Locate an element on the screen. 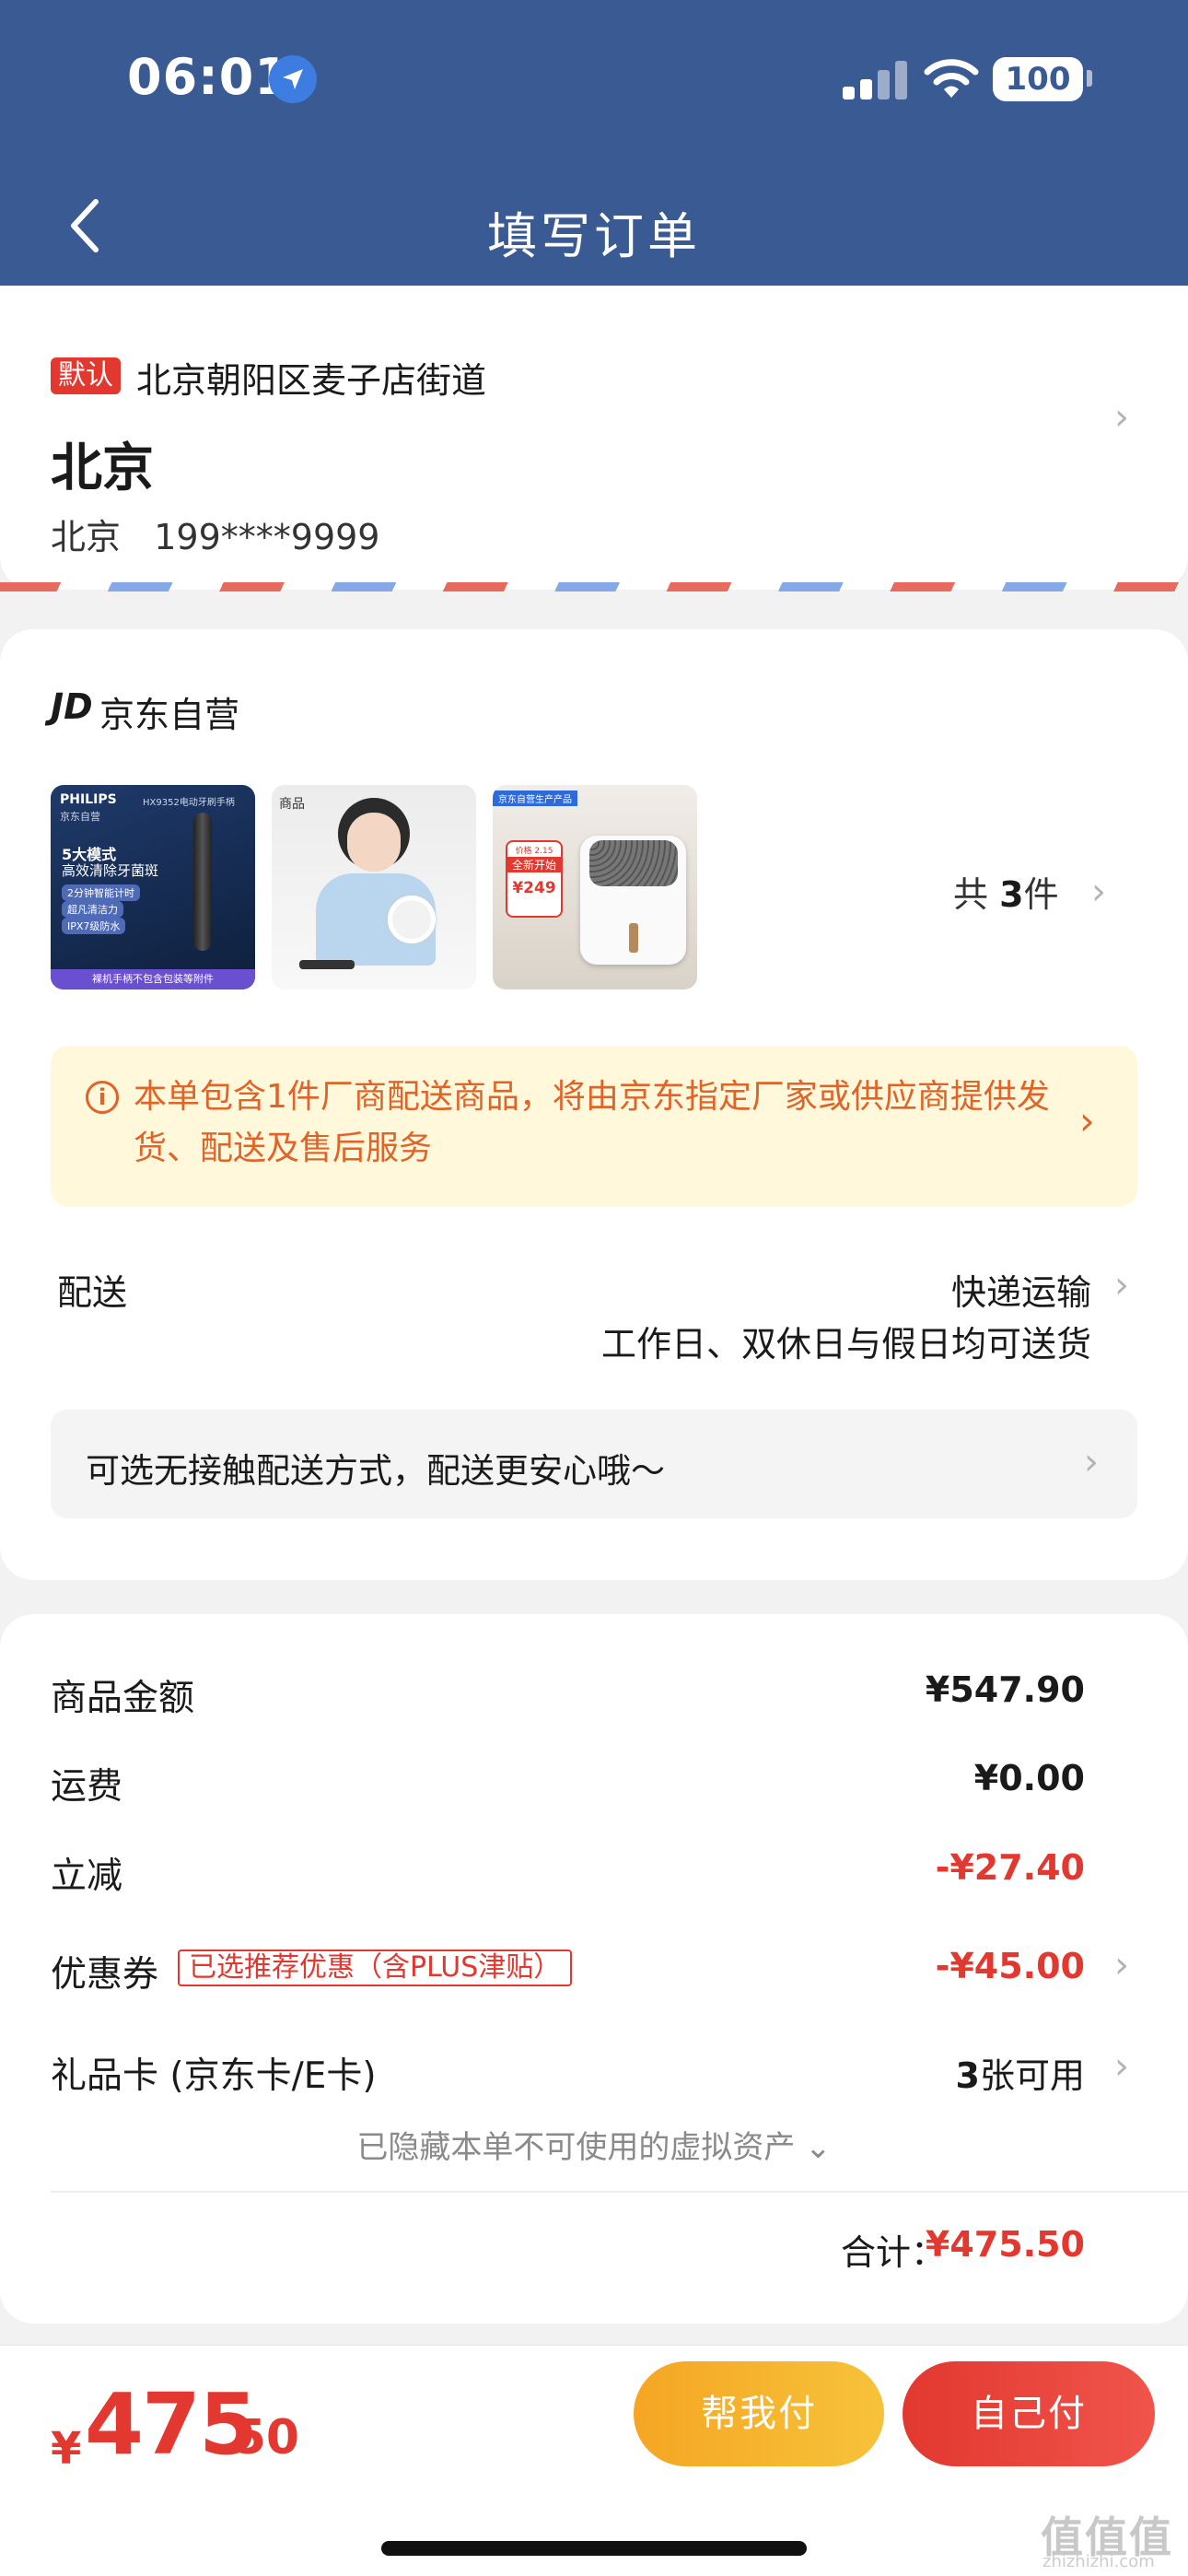  goods-amount-value: ¥547.90 is located at coordinates (1005, 1689).